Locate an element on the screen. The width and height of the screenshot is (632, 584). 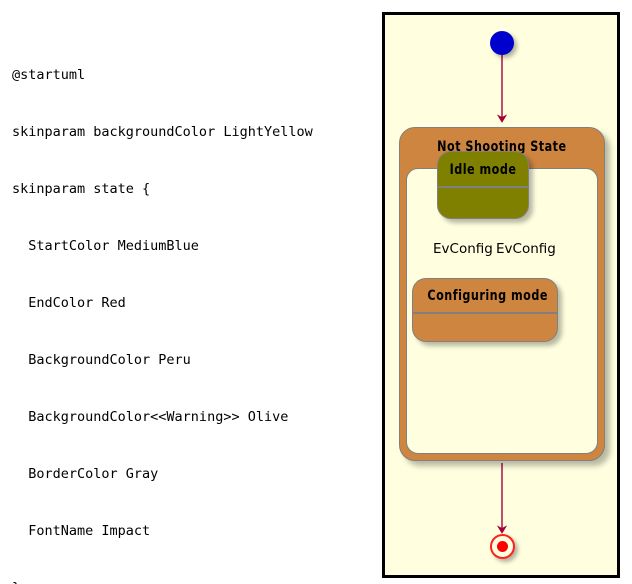
edge-label-idle-to-configuring: EvConfig is located at coordinates (463, 249).